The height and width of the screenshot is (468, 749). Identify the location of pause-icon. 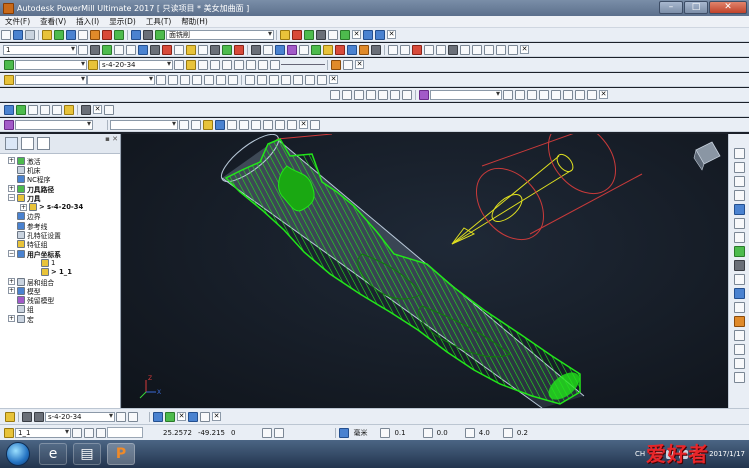
(263, 64).